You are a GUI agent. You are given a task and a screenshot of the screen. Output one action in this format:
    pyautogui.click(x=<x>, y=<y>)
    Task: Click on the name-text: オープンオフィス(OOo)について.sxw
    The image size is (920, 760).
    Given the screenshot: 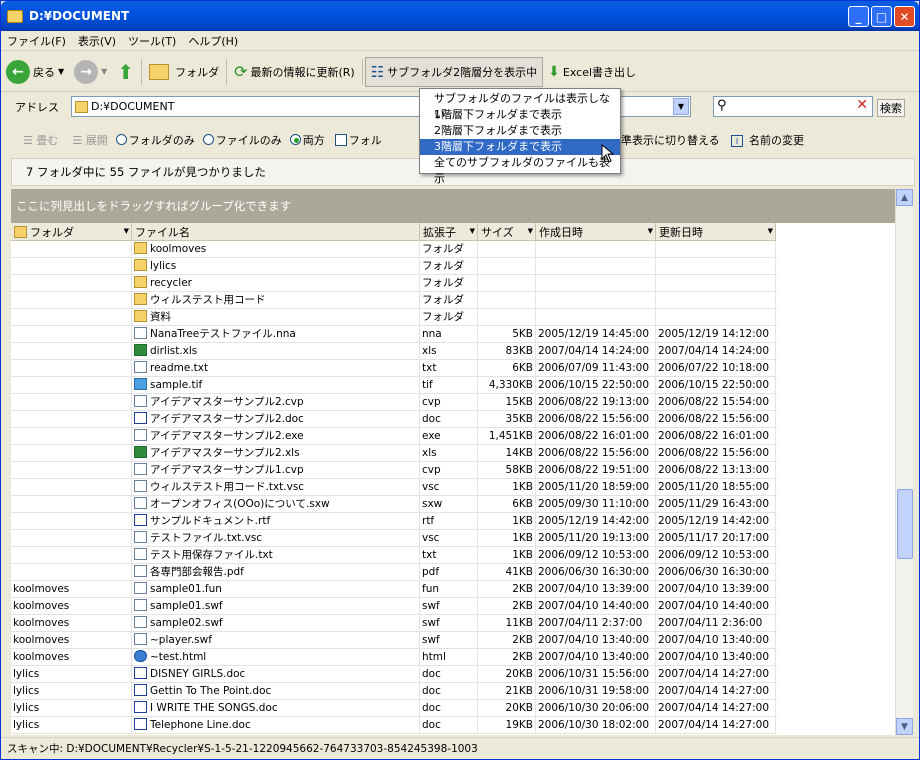 What is the action you would take?
    pyautogui.click(x=240, y=504)
    